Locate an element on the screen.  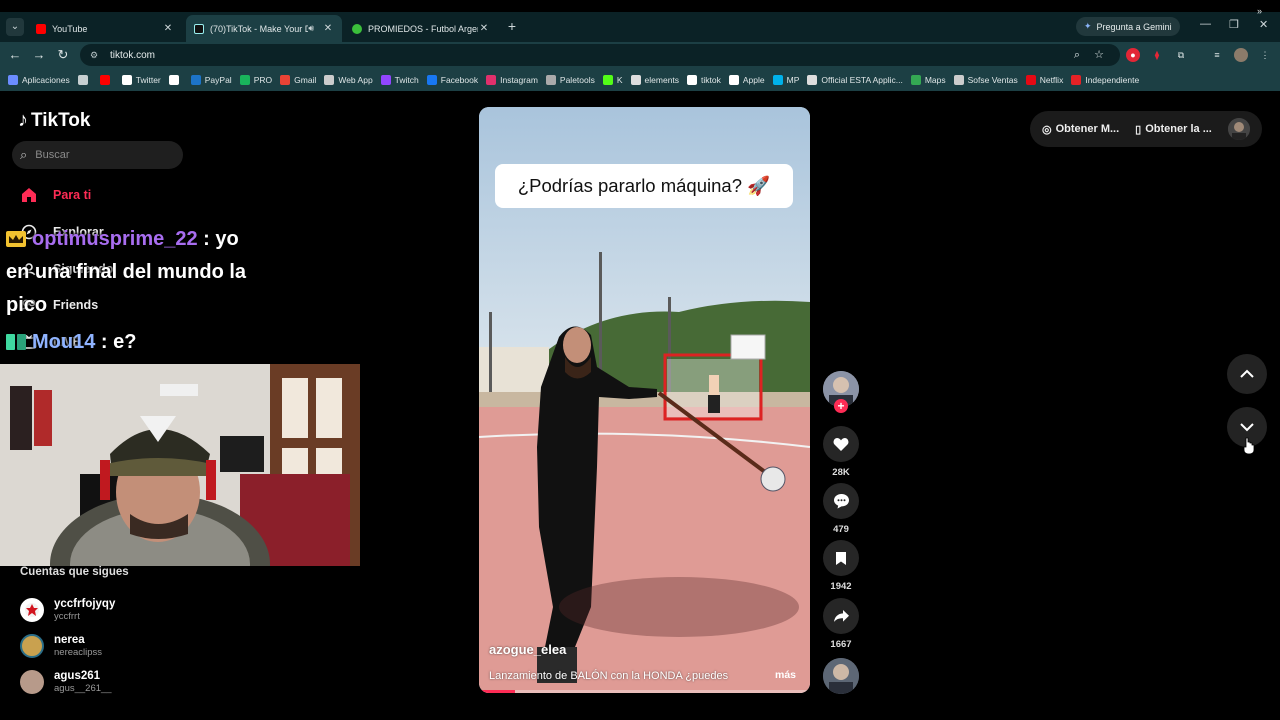
bookmark-item: Maps is located at coordinates (928, 79).